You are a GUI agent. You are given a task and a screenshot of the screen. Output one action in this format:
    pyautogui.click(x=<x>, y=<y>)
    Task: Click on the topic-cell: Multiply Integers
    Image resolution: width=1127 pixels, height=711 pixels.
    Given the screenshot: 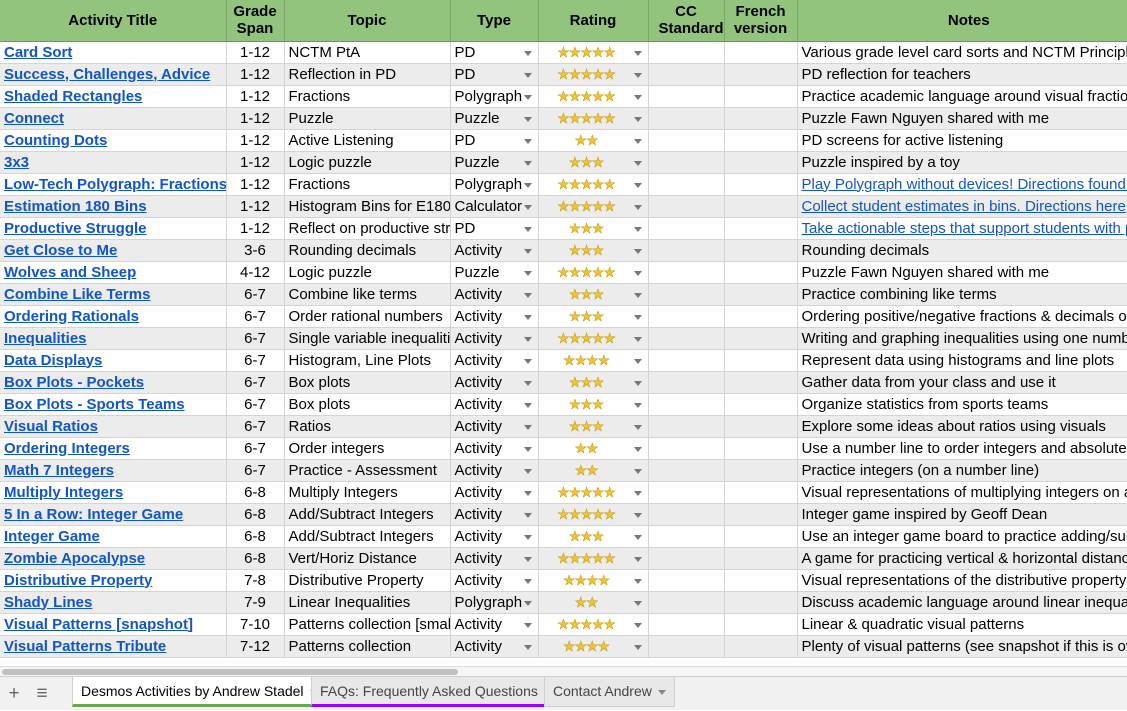 What is the action you would take?
    pyautogui.click(x=367, y=492)
    